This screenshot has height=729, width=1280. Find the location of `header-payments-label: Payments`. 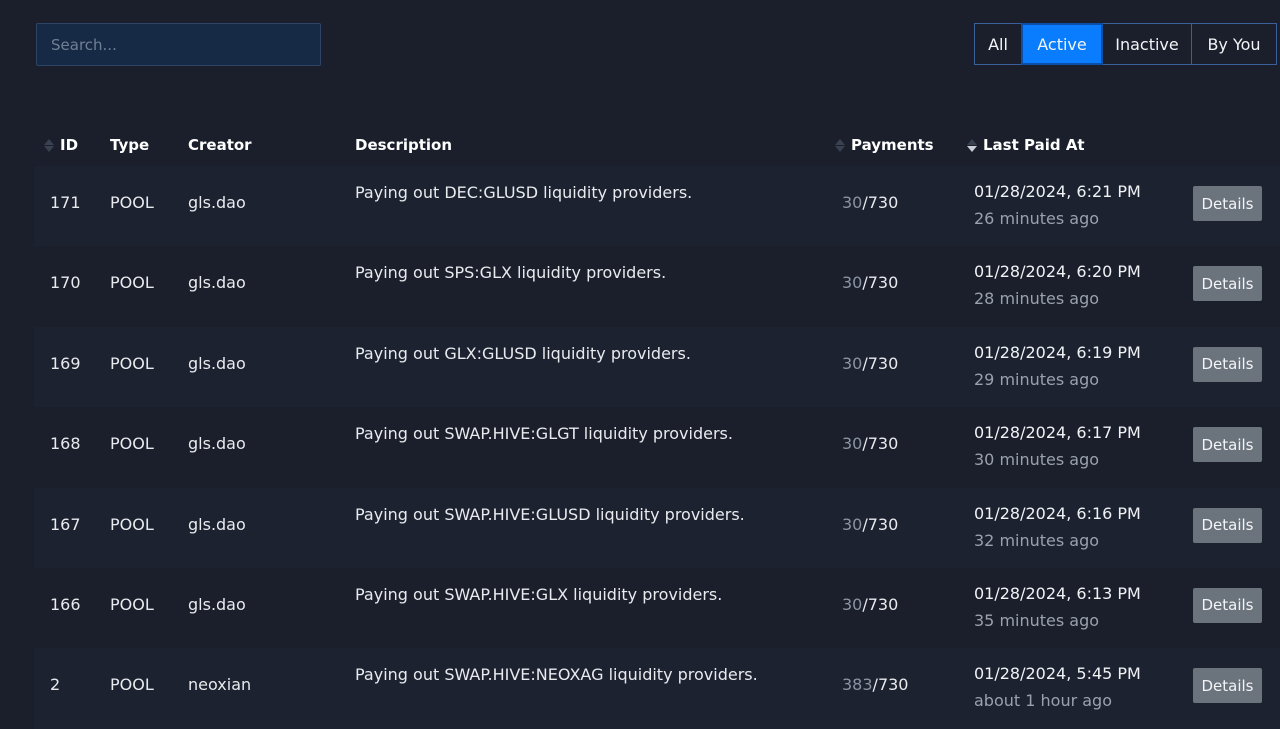

header-payments-label: Payments is located at coordinates (892, 145).